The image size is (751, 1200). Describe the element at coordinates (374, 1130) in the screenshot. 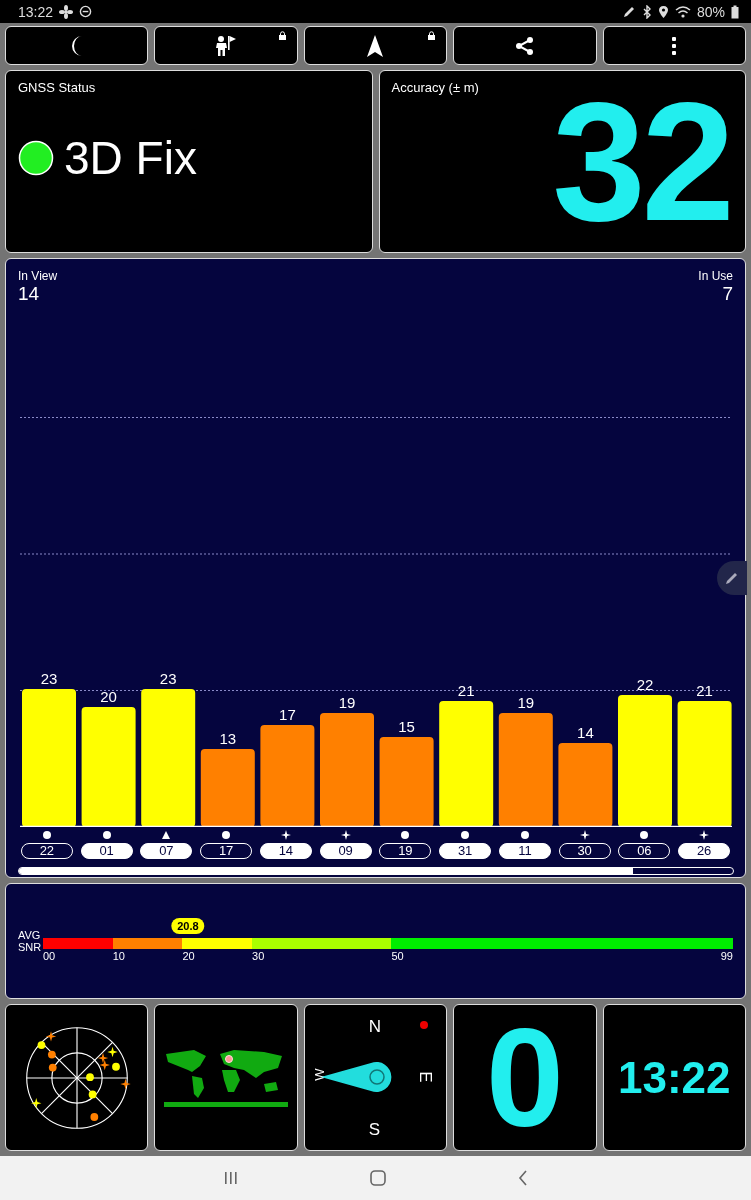

I see `south-label: S` at that location.